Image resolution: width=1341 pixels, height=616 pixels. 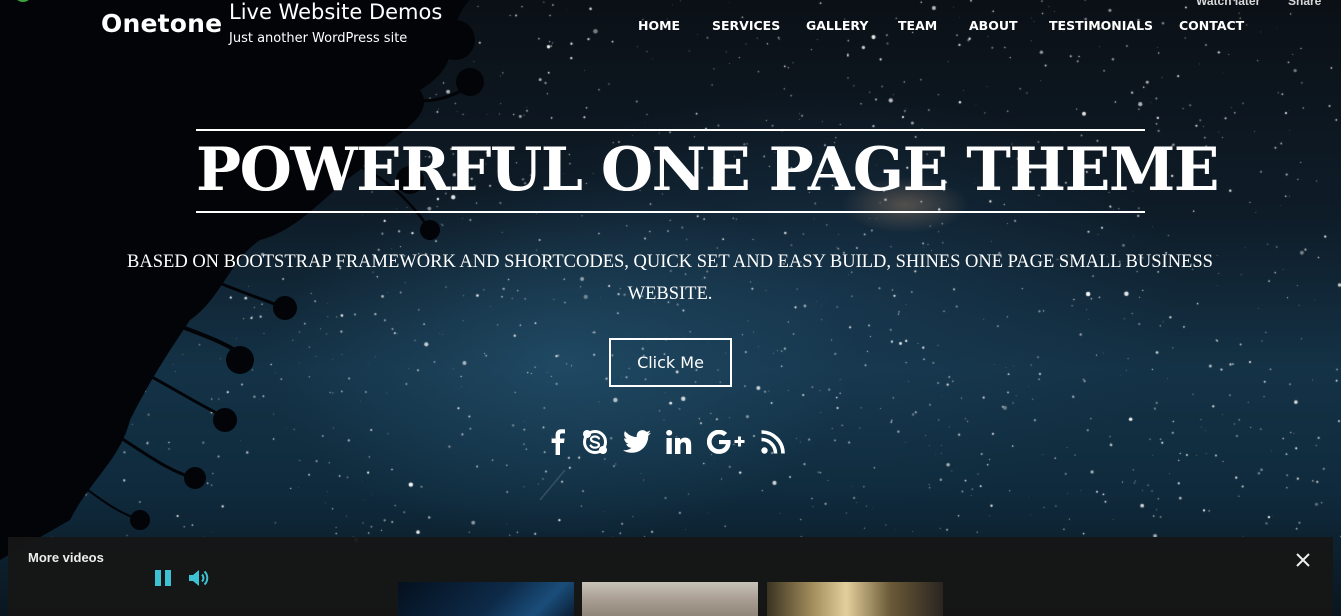 I want to click on volume-icon, so click(x=200, y=578).